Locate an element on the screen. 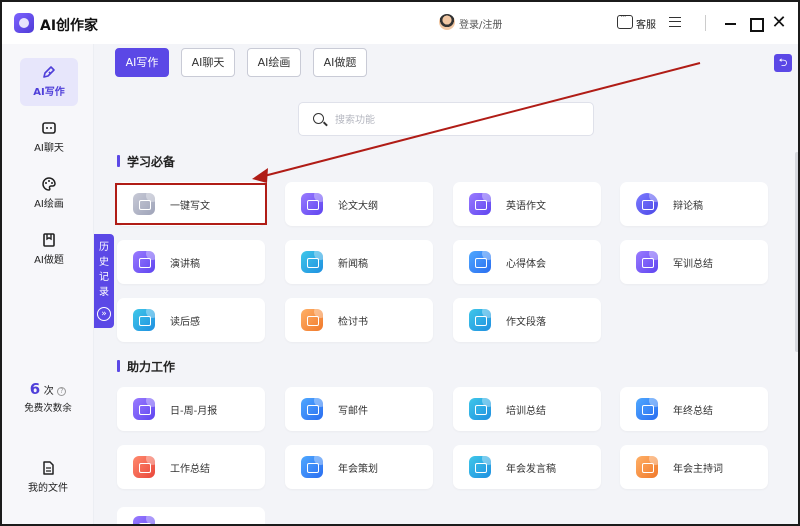 This screenshot has height=526, width=800. annotation-arrow is located at coordinates (476, 122).